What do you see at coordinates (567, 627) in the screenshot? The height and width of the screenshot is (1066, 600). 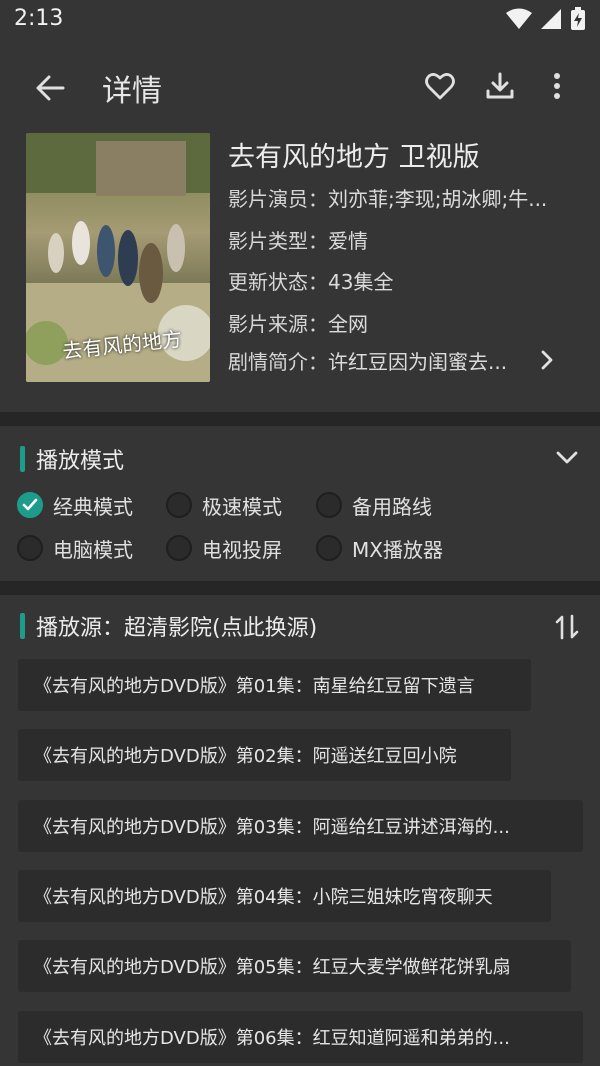 I see `sort-icon` at bounding box center [567, 627].